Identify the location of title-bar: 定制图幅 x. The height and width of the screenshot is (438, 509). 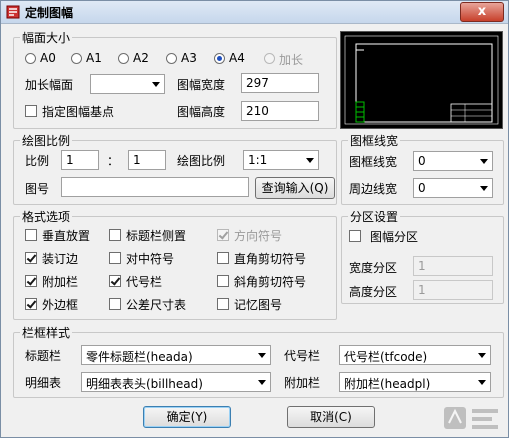
(254, 12).